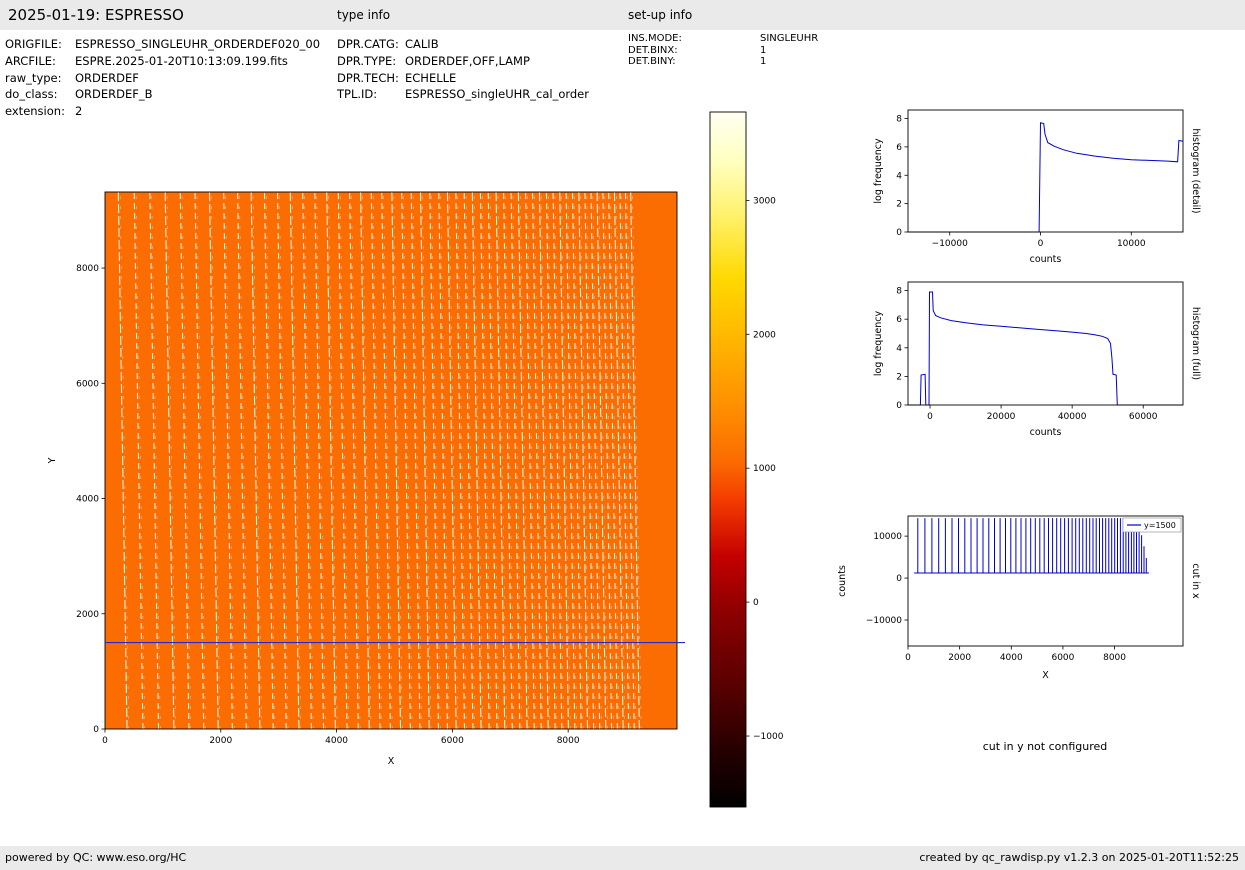  I want to click on setup-info-block: INS.MODE: SINGLEUHR DET.BINX: 1 DET.BINY: 1, so click(723, 50).